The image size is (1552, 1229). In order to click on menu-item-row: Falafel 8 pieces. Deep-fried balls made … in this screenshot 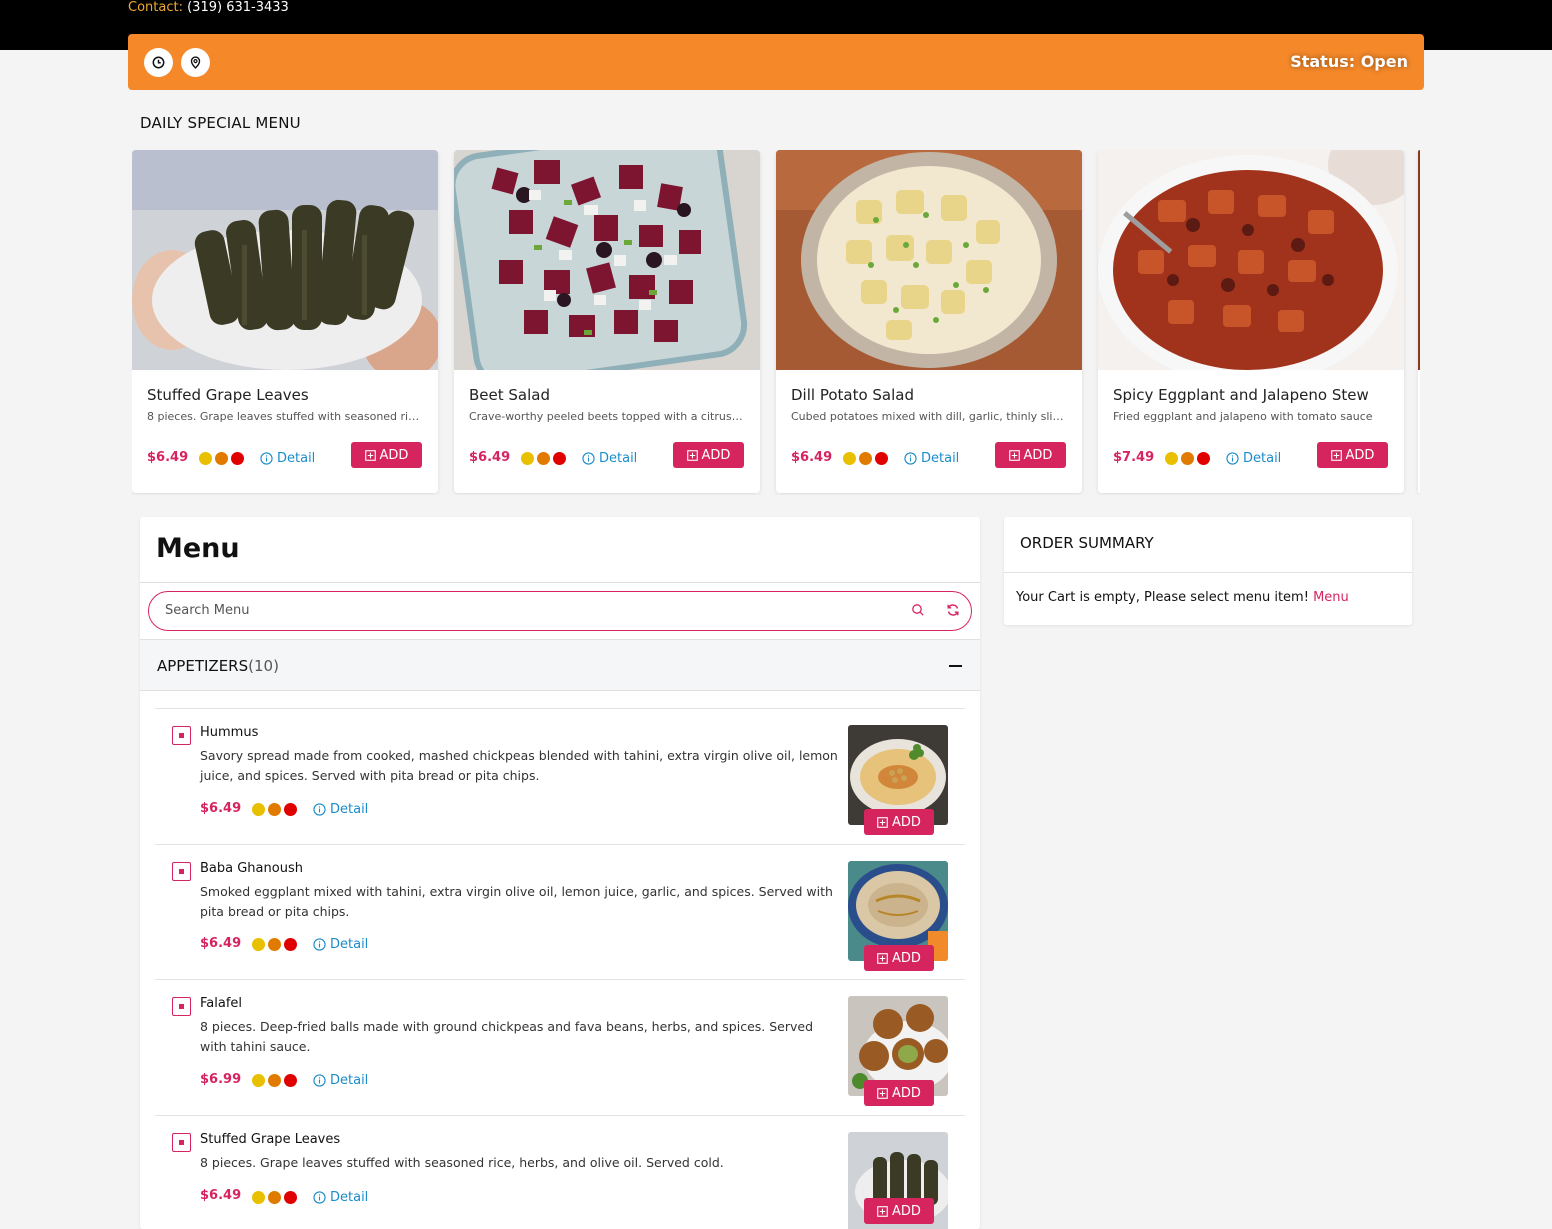, I will do `click(560, 1047)`.